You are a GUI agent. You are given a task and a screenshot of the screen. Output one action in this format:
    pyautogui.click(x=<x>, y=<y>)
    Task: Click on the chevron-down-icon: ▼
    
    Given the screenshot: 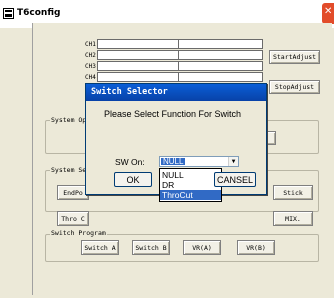 What is the action you would take?
    pyautogui.click(x=233, y=161)
    